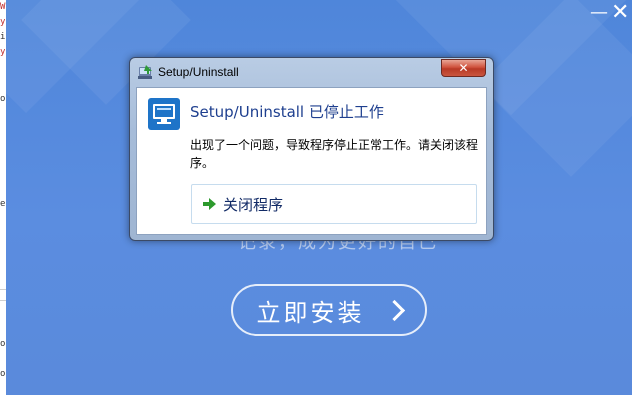 The height and width of the screenshot is (395, 632). I want to click on dialog-heading: Setup/Uninstall 已停止工作, so click(287, 112).